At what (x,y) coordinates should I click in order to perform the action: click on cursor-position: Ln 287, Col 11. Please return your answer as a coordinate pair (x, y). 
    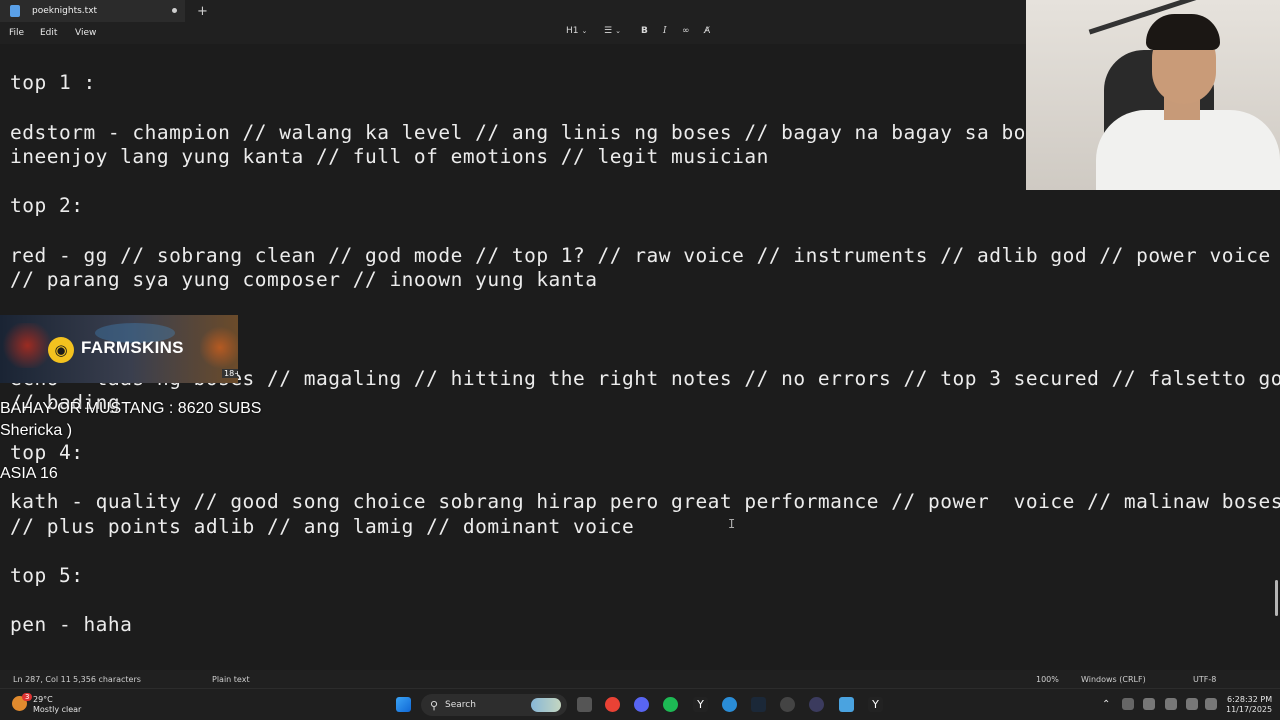
    Looking at the image, I should click on (42, 679).